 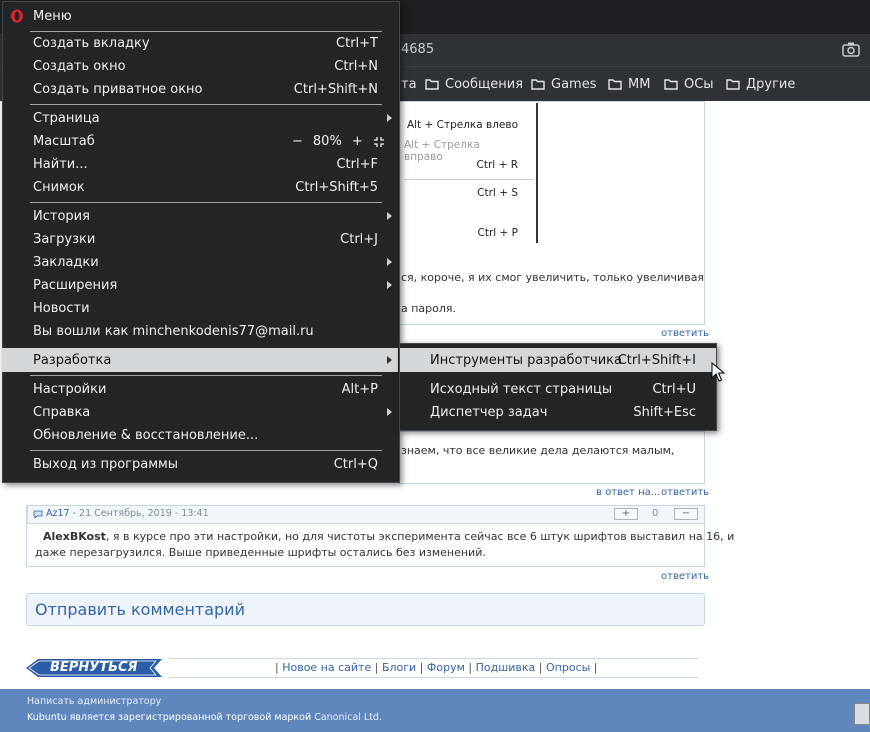 I want to click on menu-item-label: Снимок, so click(x=59, y=187).